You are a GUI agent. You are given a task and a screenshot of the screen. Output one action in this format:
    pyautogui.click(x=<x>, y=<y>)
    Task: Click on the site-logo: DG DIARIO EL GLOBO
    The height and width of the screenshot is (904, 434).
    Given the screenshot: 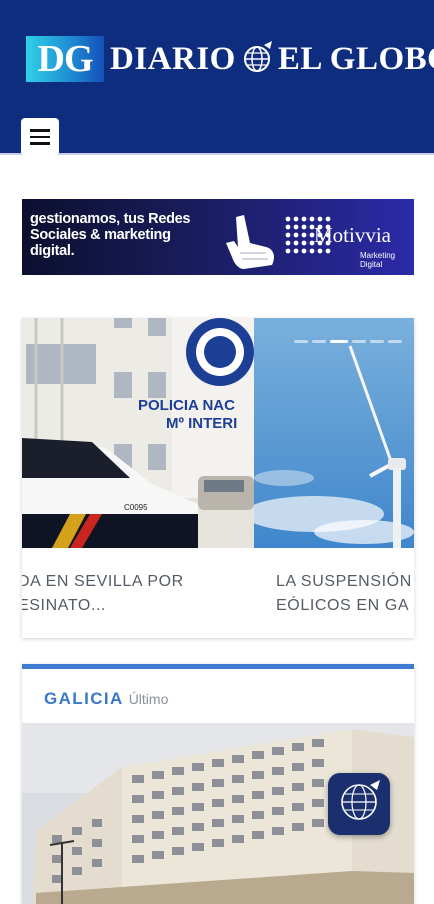 What is the action you would take?
    pyautogui.click(x=230, y=59)
    